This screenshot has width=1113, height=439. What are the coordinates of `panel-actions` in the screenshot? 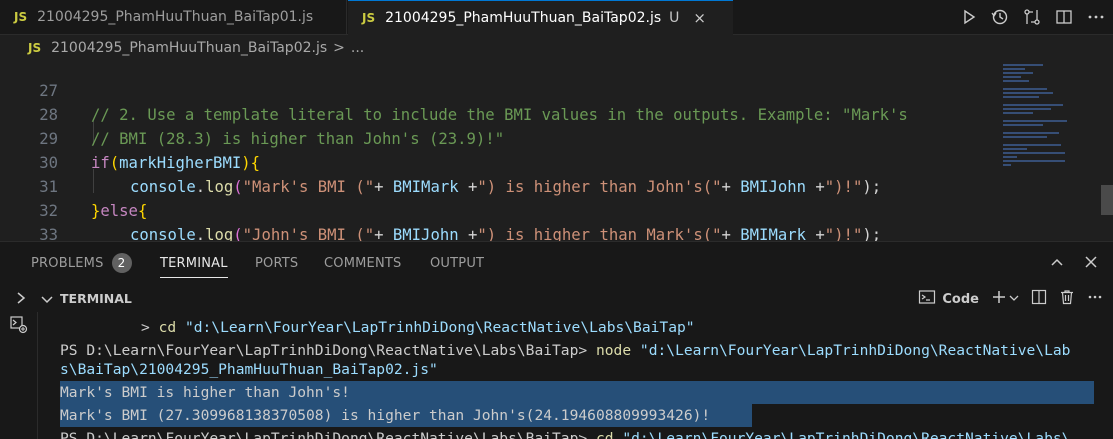 It's located at (1074, 264).